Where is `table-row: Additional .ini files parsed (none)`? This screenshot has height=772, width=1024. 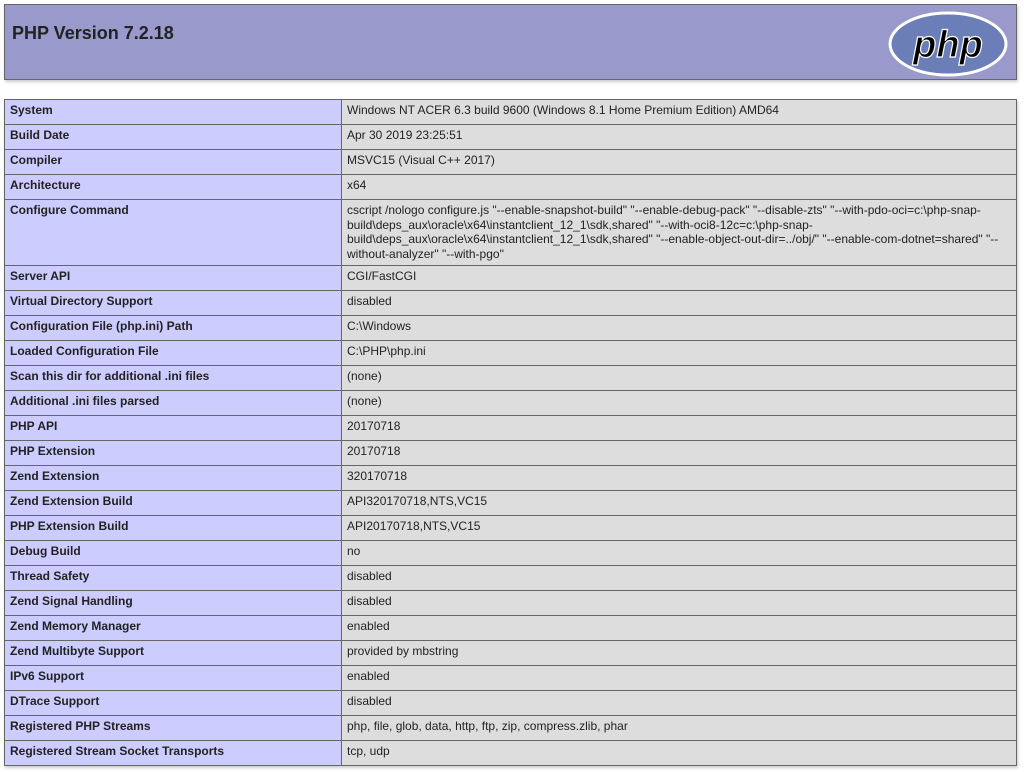
table-row: Additional .ini files parsed (none) is located at coordinates (510, 403).